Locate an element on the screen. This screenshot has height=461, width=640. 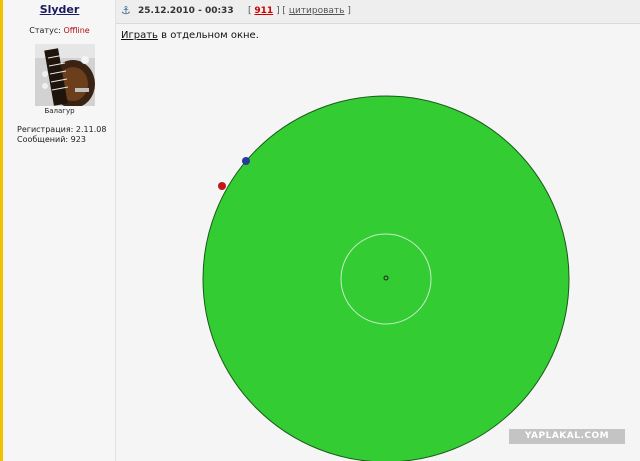
player-blue-dot is located at coordinates (246, 161).